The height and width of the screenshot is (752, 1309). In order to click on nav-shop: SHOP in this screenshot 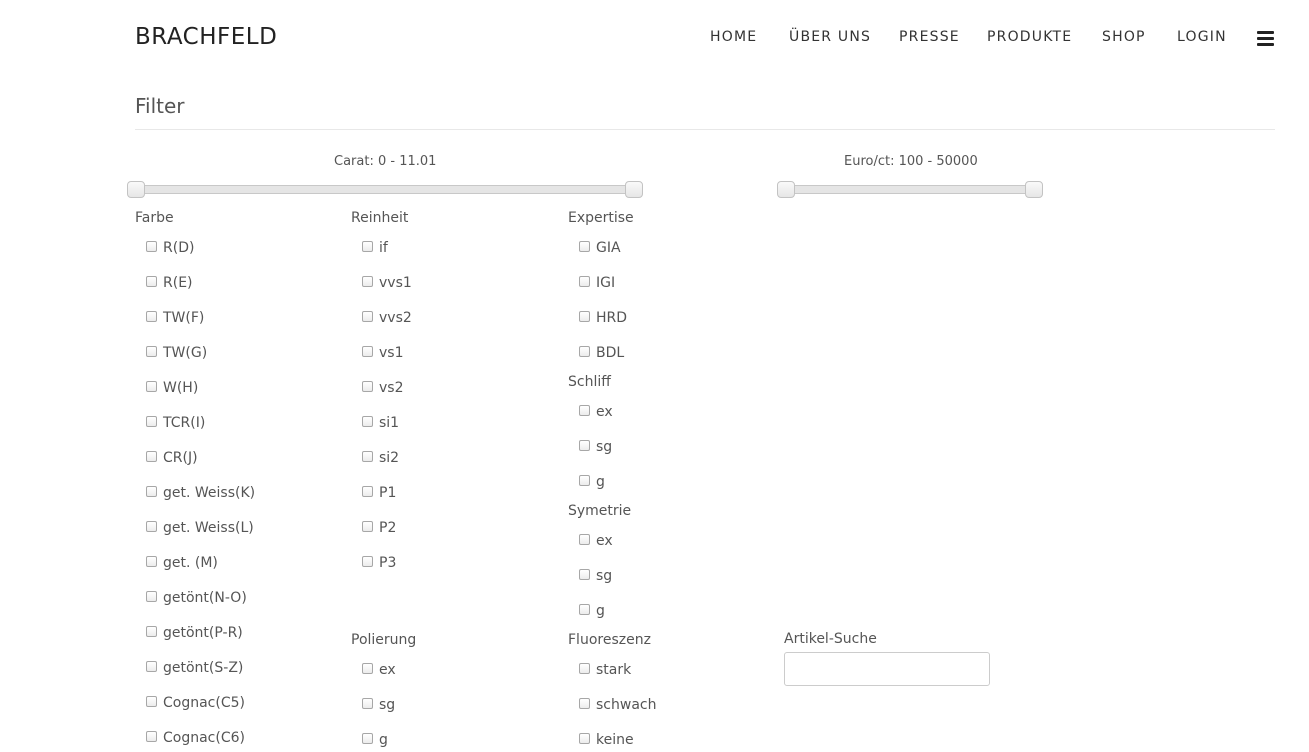, I will do `click(1124, 37)`.